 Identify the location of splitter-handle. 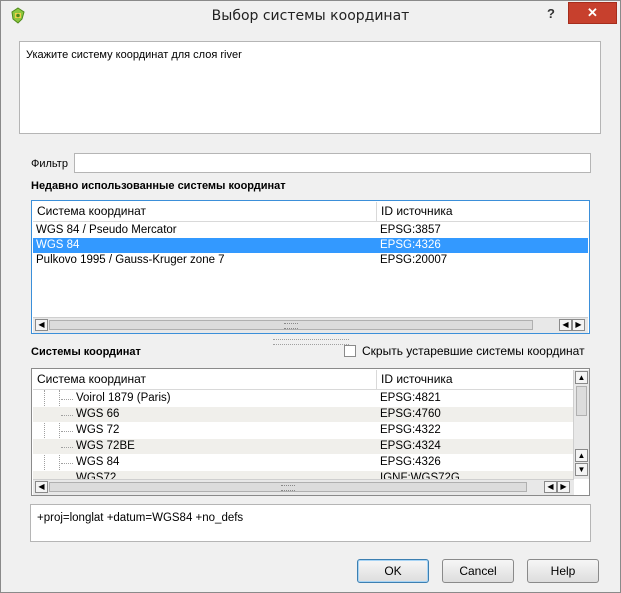
(311, 342).